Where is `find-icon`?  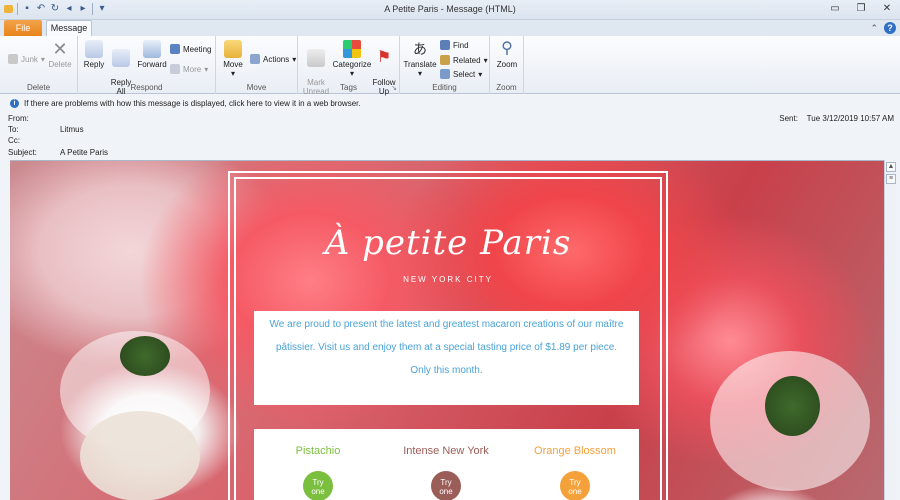
find-icon is located at coordinates (445, 45).